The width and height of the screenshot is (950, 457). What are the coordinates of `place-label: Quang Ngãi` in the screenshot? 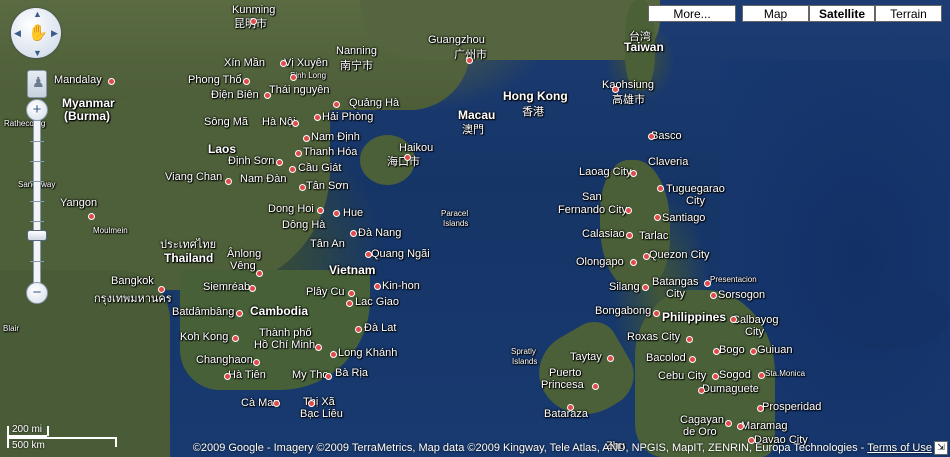 It's located at (400, 254).